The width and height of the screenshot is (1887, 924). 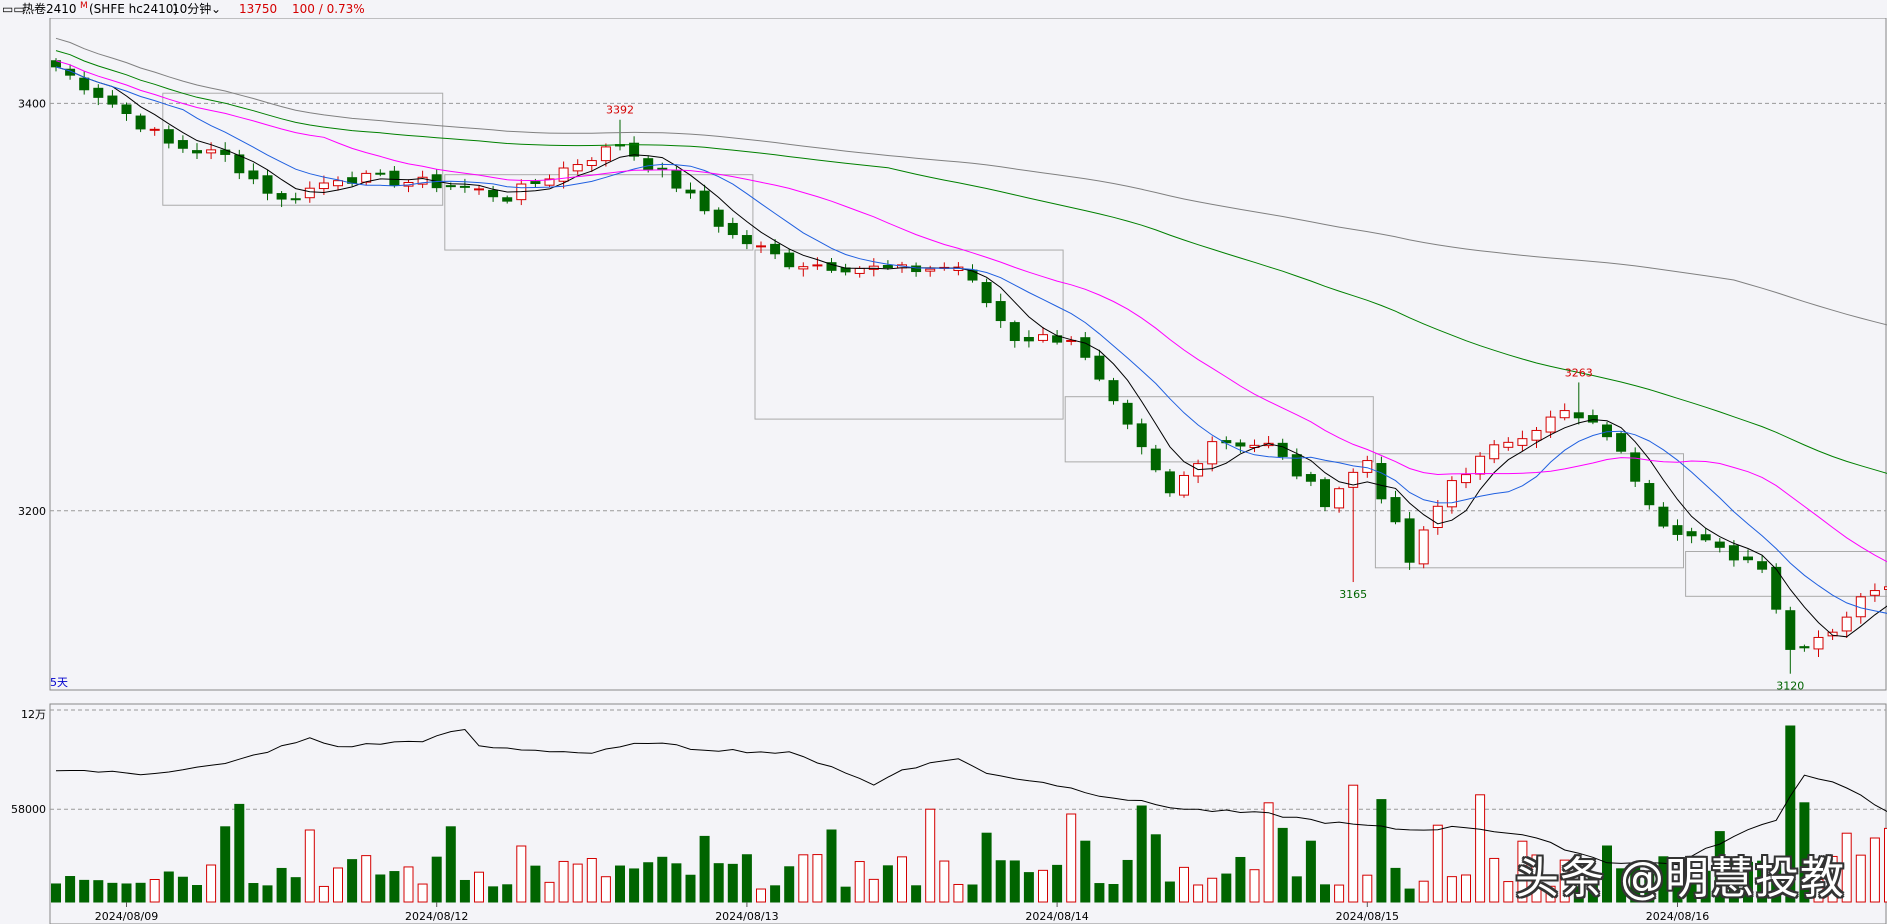 What do you see at coordinates (620, 110) in the screenshot?
I see `price-annotation: 3392` at bounding box center [620, 110].